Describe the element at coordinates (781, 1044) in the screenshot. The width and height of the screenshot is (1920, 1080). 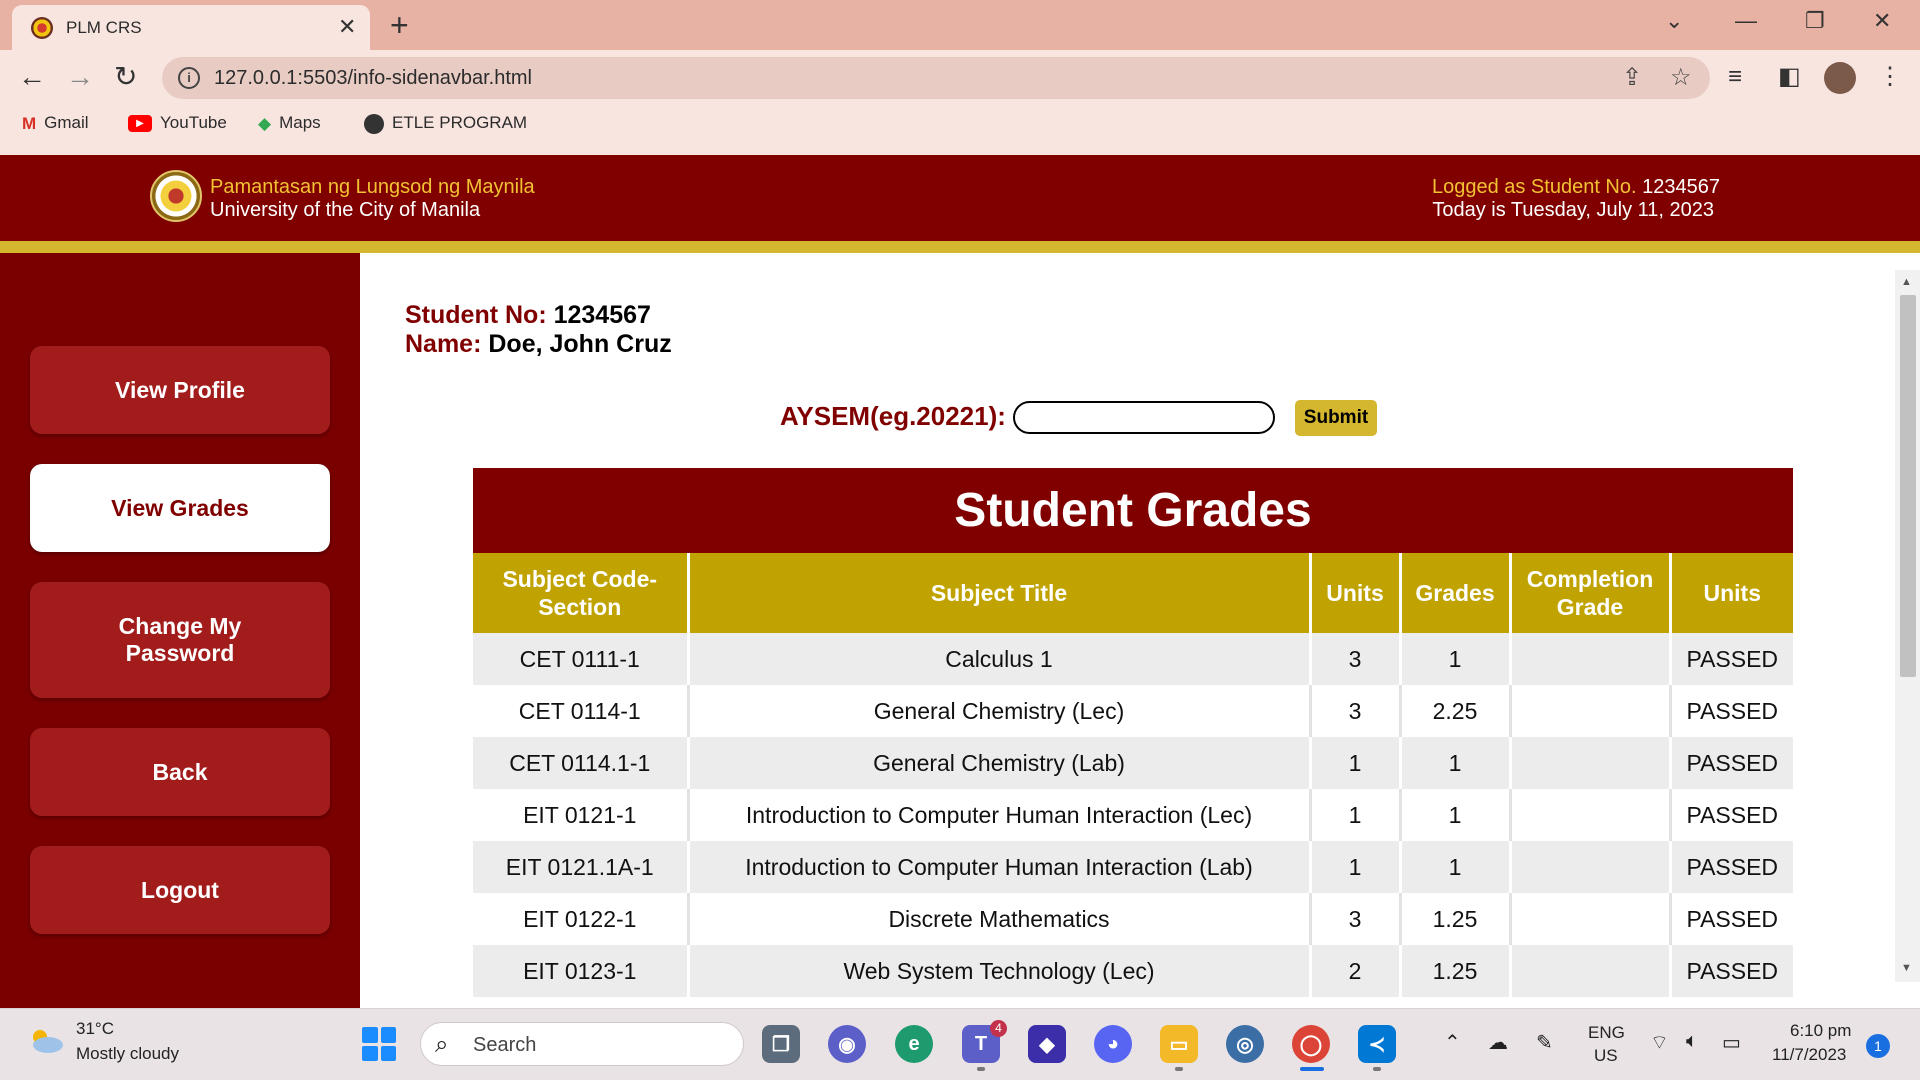
I see `task-view-icon: ❐` at that location.